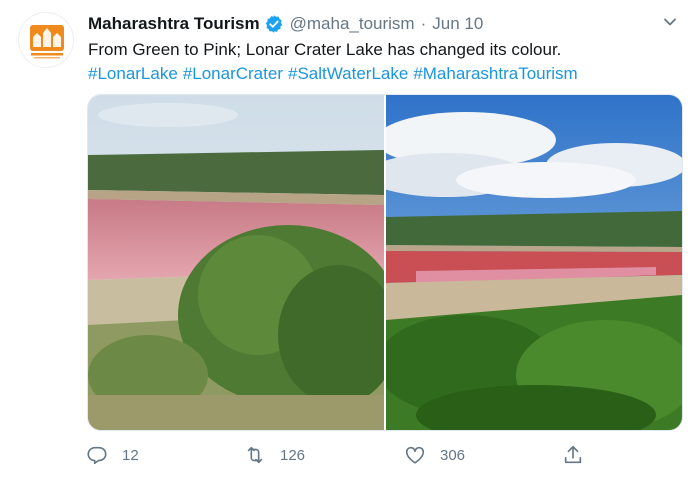 The width and height of the screenshot is (700, 478). I want to click on heart-icon, so click(415, 455).